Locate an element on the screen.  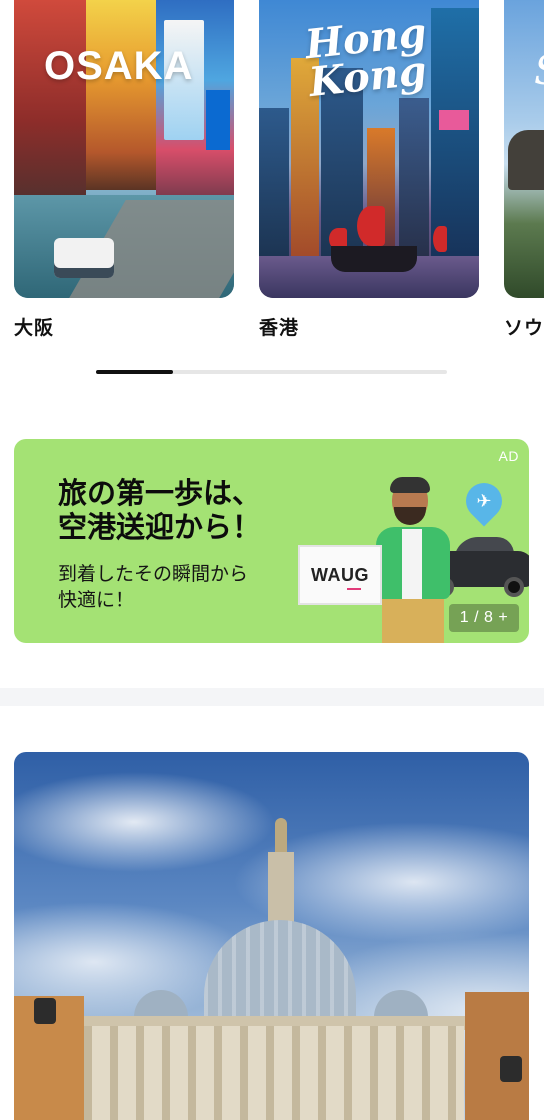
section-divider is located at coordinates (272, 697).